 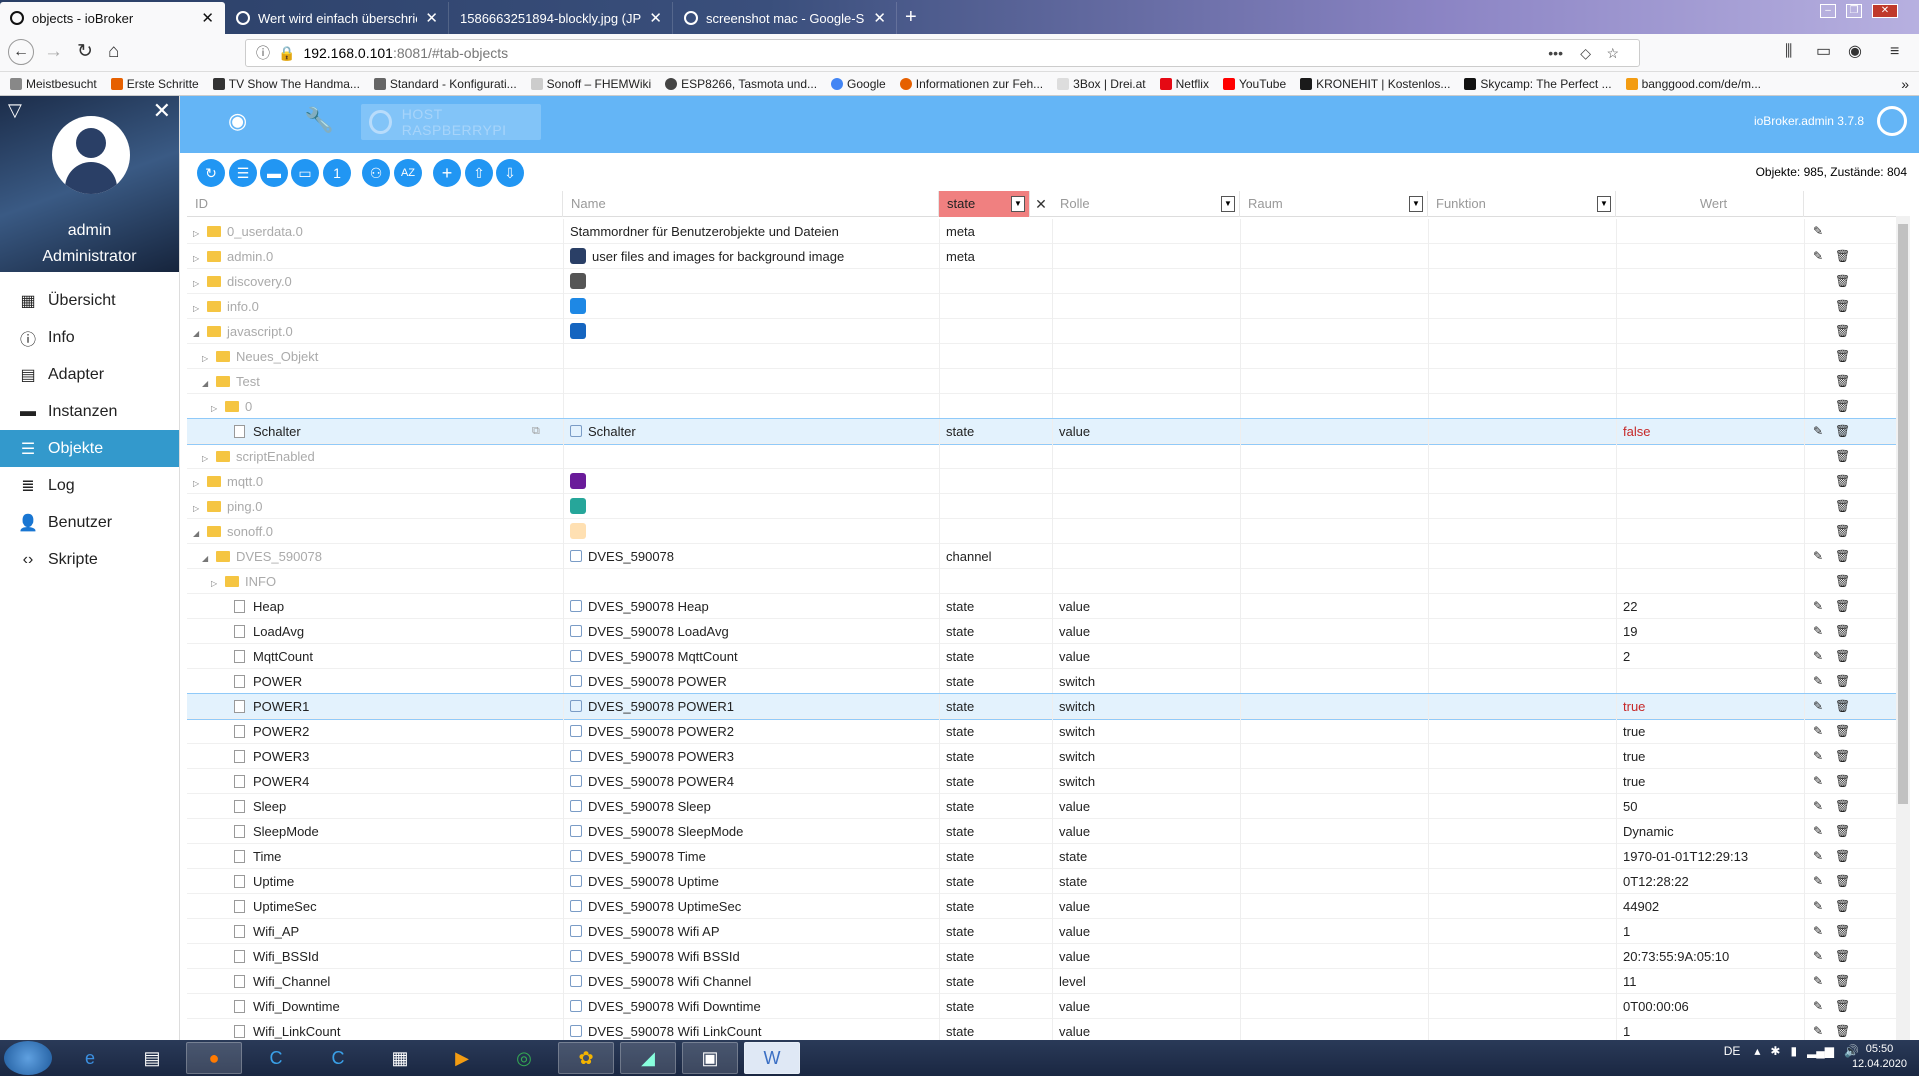 What do you see at coordinates (214, 1058) in the screenshot?
I see `firefox-icon: ●` at bounding box center [214, 1058].